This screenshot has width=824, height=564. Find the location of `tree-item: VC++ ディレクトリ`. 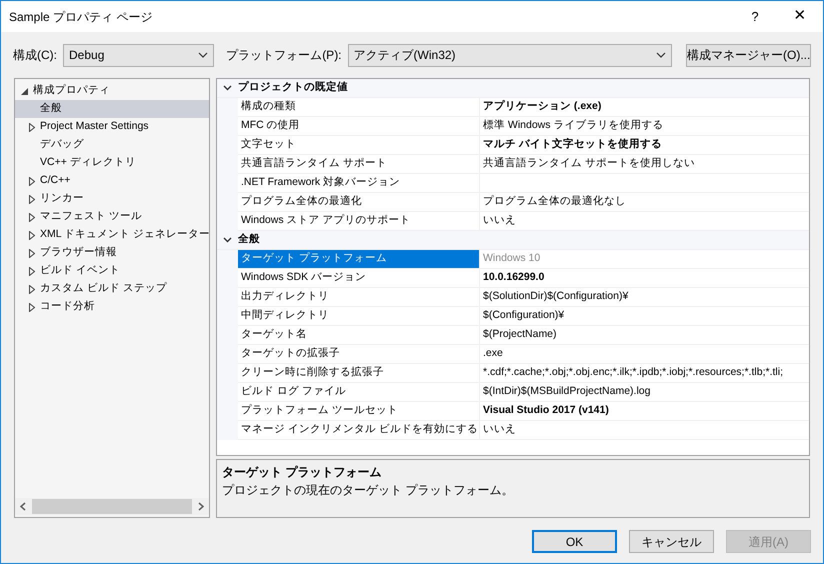

tree-item: VC++ ディレクトリ is located at coordinates (112, 163).